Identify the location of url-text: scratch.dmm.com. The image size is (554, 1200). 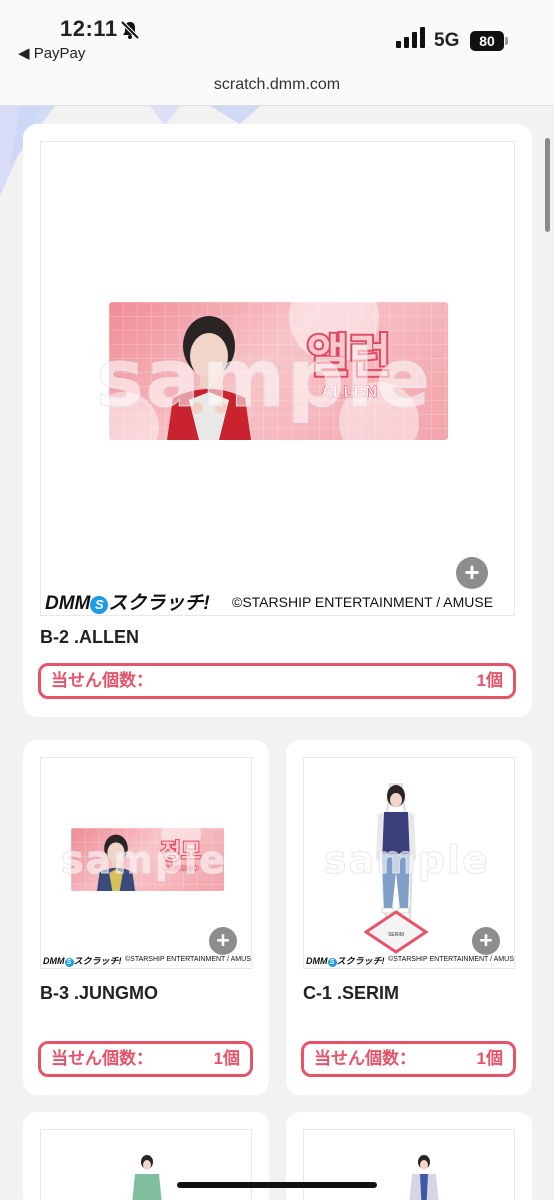
(277, 84).